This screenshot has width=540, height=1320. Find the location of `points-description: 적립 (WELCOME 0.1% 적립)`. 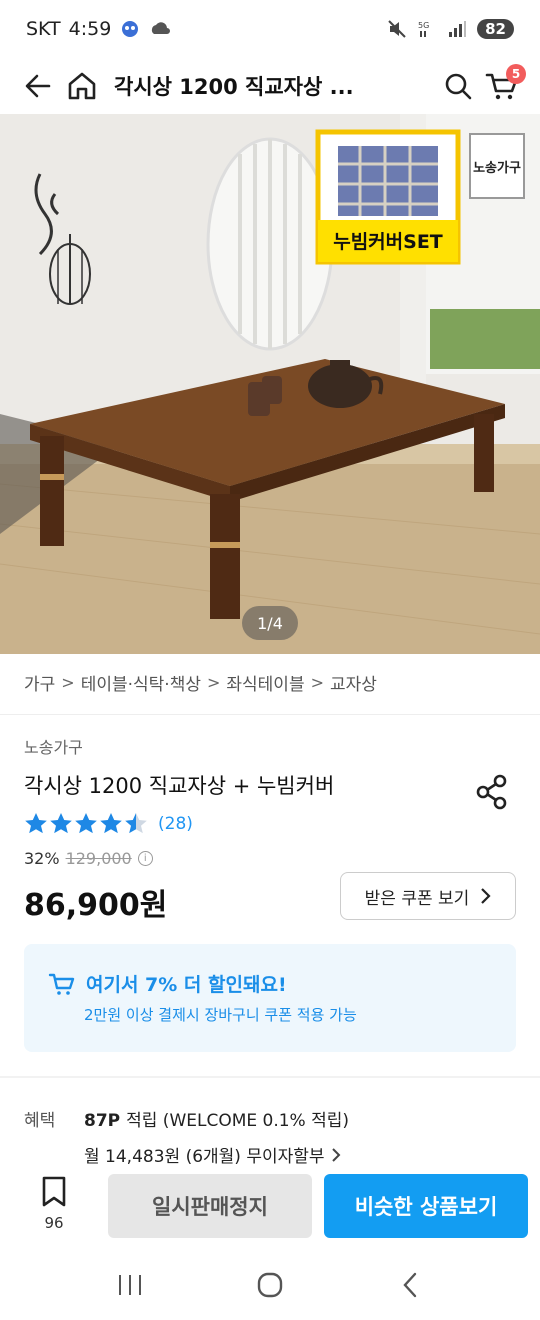

points-description: 적립 (WELCOME 0.1% 적립) is located at coordinates (238, 1121).